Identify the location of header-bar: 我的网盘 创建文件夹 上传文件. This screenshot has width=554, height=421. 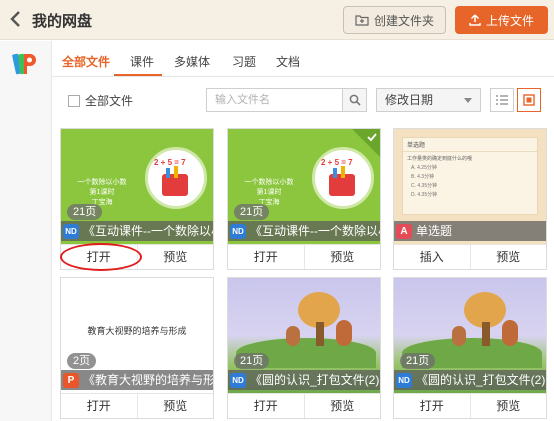
(277, 20).